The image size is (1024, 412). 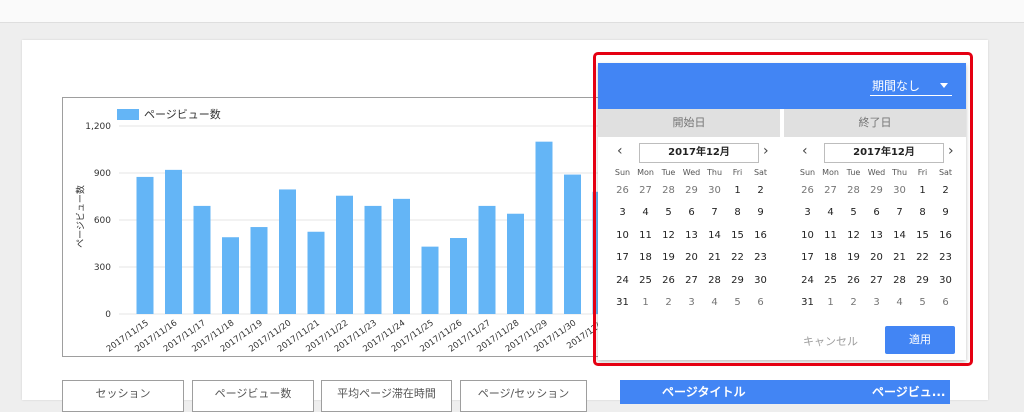 I want to click on metric-button-label: ページビュー数, so click(x=253, y=393).